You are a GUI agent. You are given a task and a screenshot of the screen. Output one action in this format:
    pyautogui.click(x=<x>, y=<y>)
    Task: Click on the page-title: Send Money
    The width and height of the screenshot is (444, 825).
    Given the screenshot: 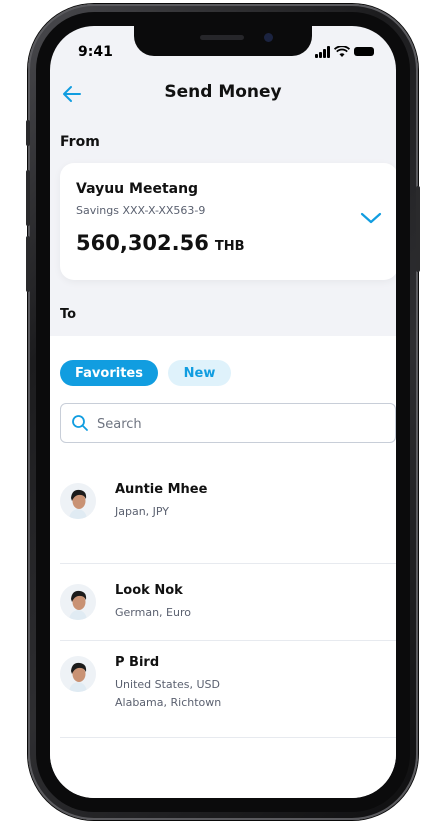 What is the action you would take?
    pyautogui.click(x=223, y=92)
    